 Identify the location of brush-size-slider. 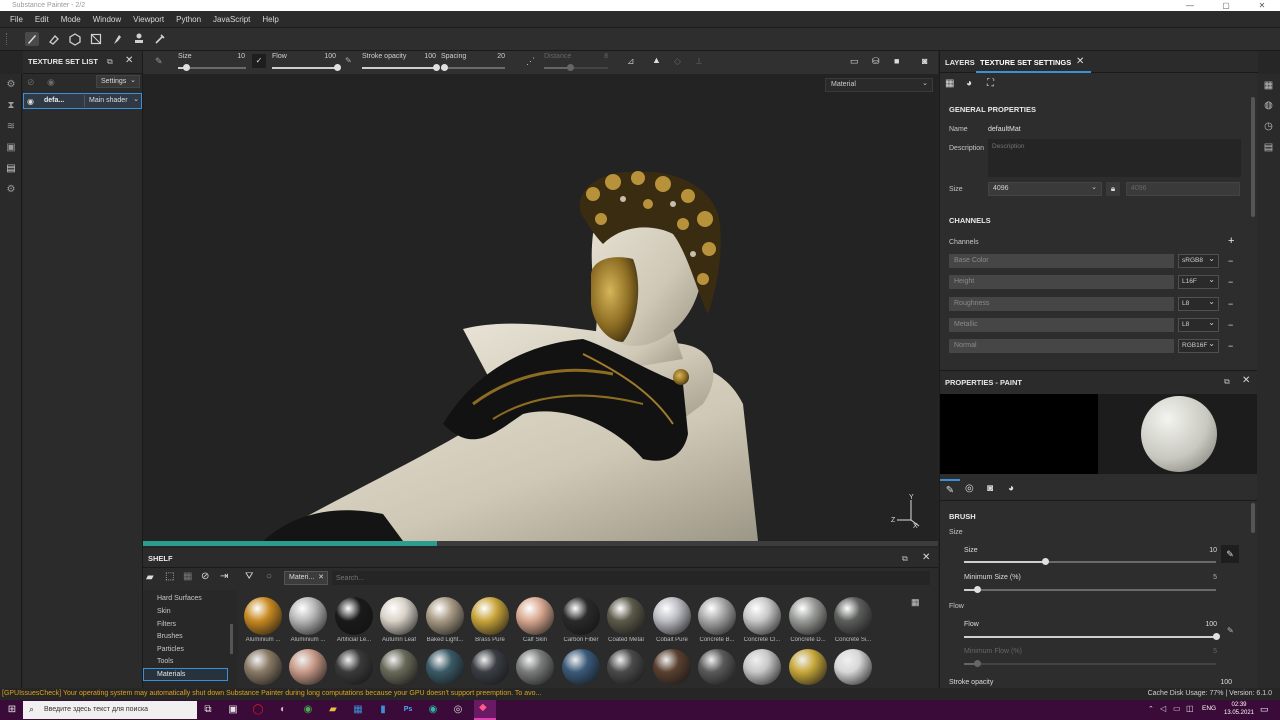
(1090, 561).